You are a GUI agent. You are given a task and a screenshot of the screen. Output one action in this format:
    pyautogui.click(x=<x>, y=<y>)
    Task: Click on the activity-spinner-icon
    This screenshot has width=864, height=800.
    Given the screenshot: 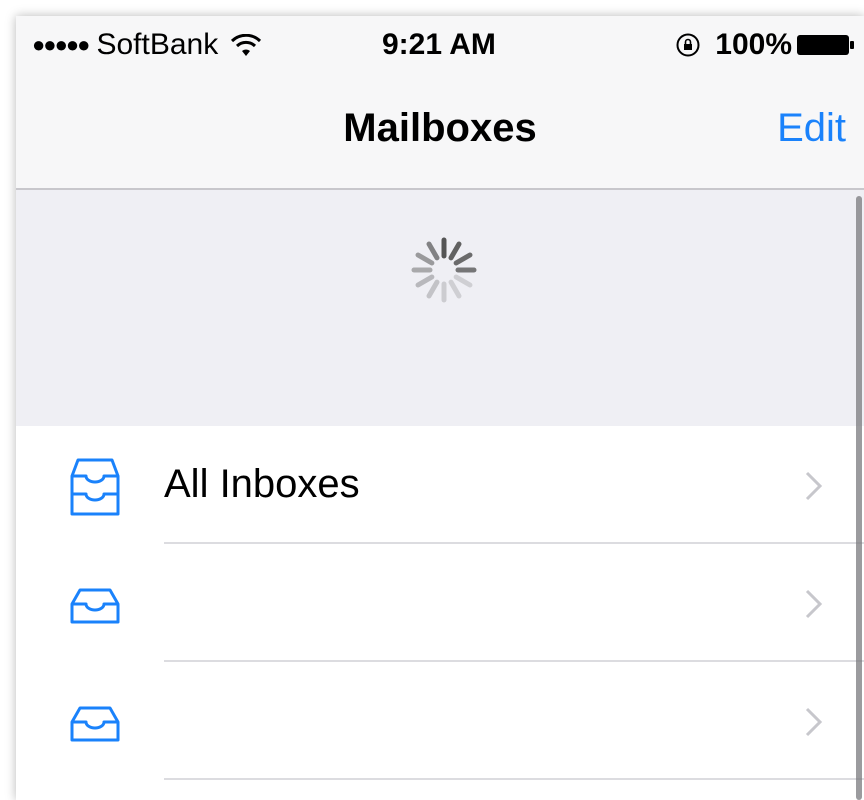 What is the action you would take?
    pyautogui.click(x=444, y=270)
    